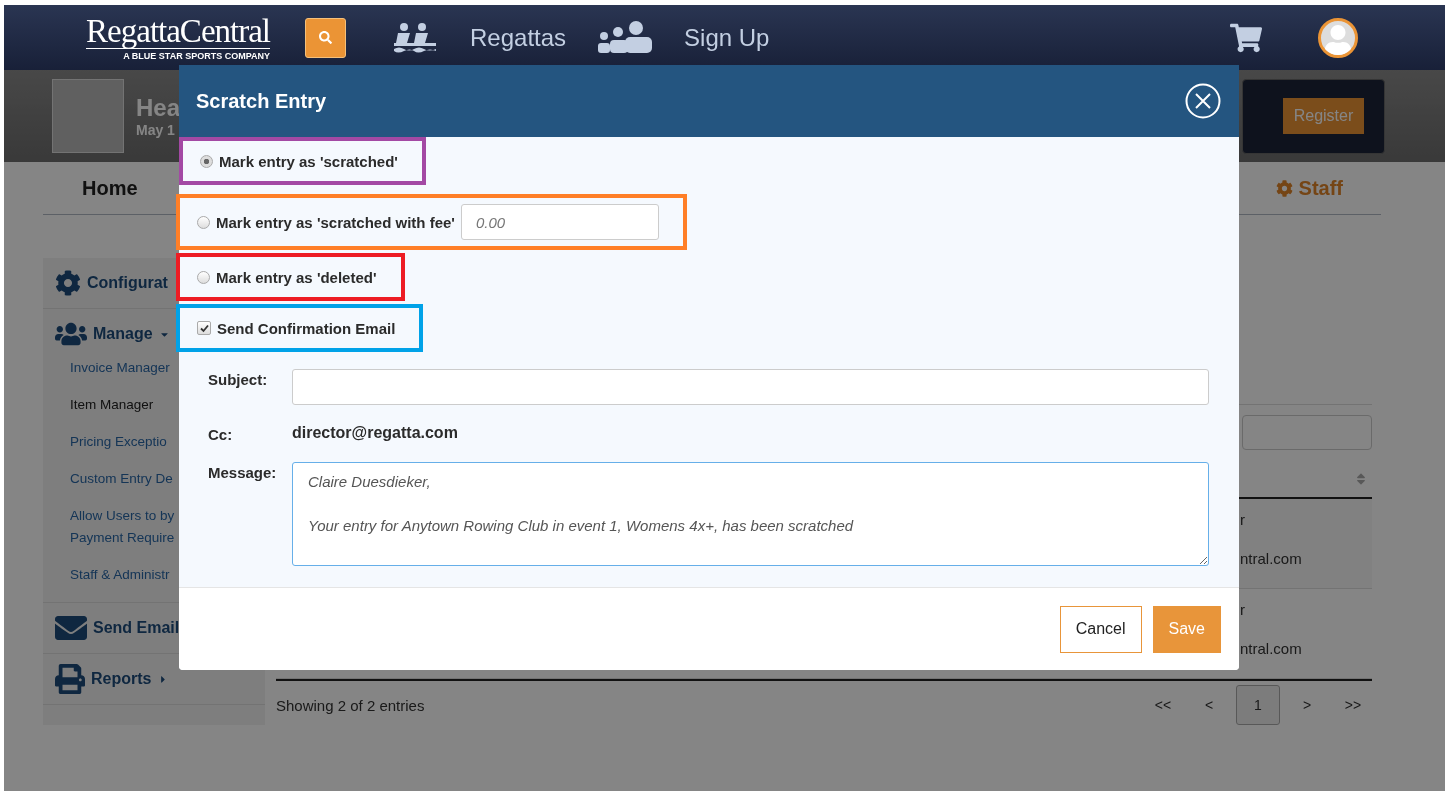 The image size is (1445, 791). Describe the element at coordinates (306, 328) in the screenshot. I see `option-label: Send Confirmation Email` at that location.